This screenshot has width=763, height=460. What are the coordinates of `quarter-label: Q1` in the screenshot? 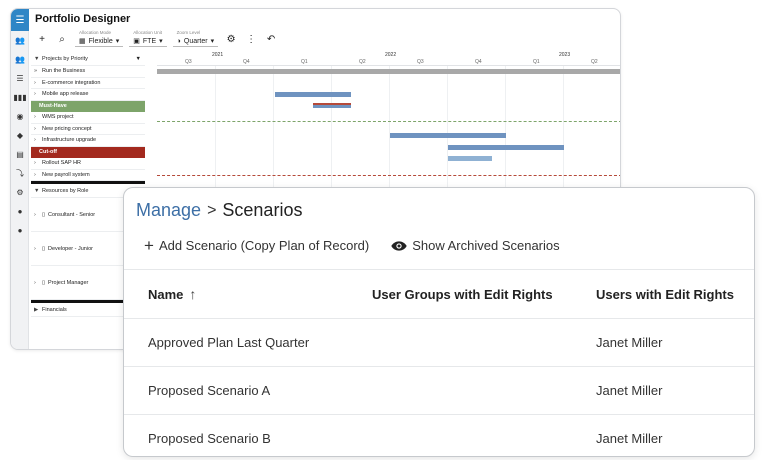 It's located at (304, 62).